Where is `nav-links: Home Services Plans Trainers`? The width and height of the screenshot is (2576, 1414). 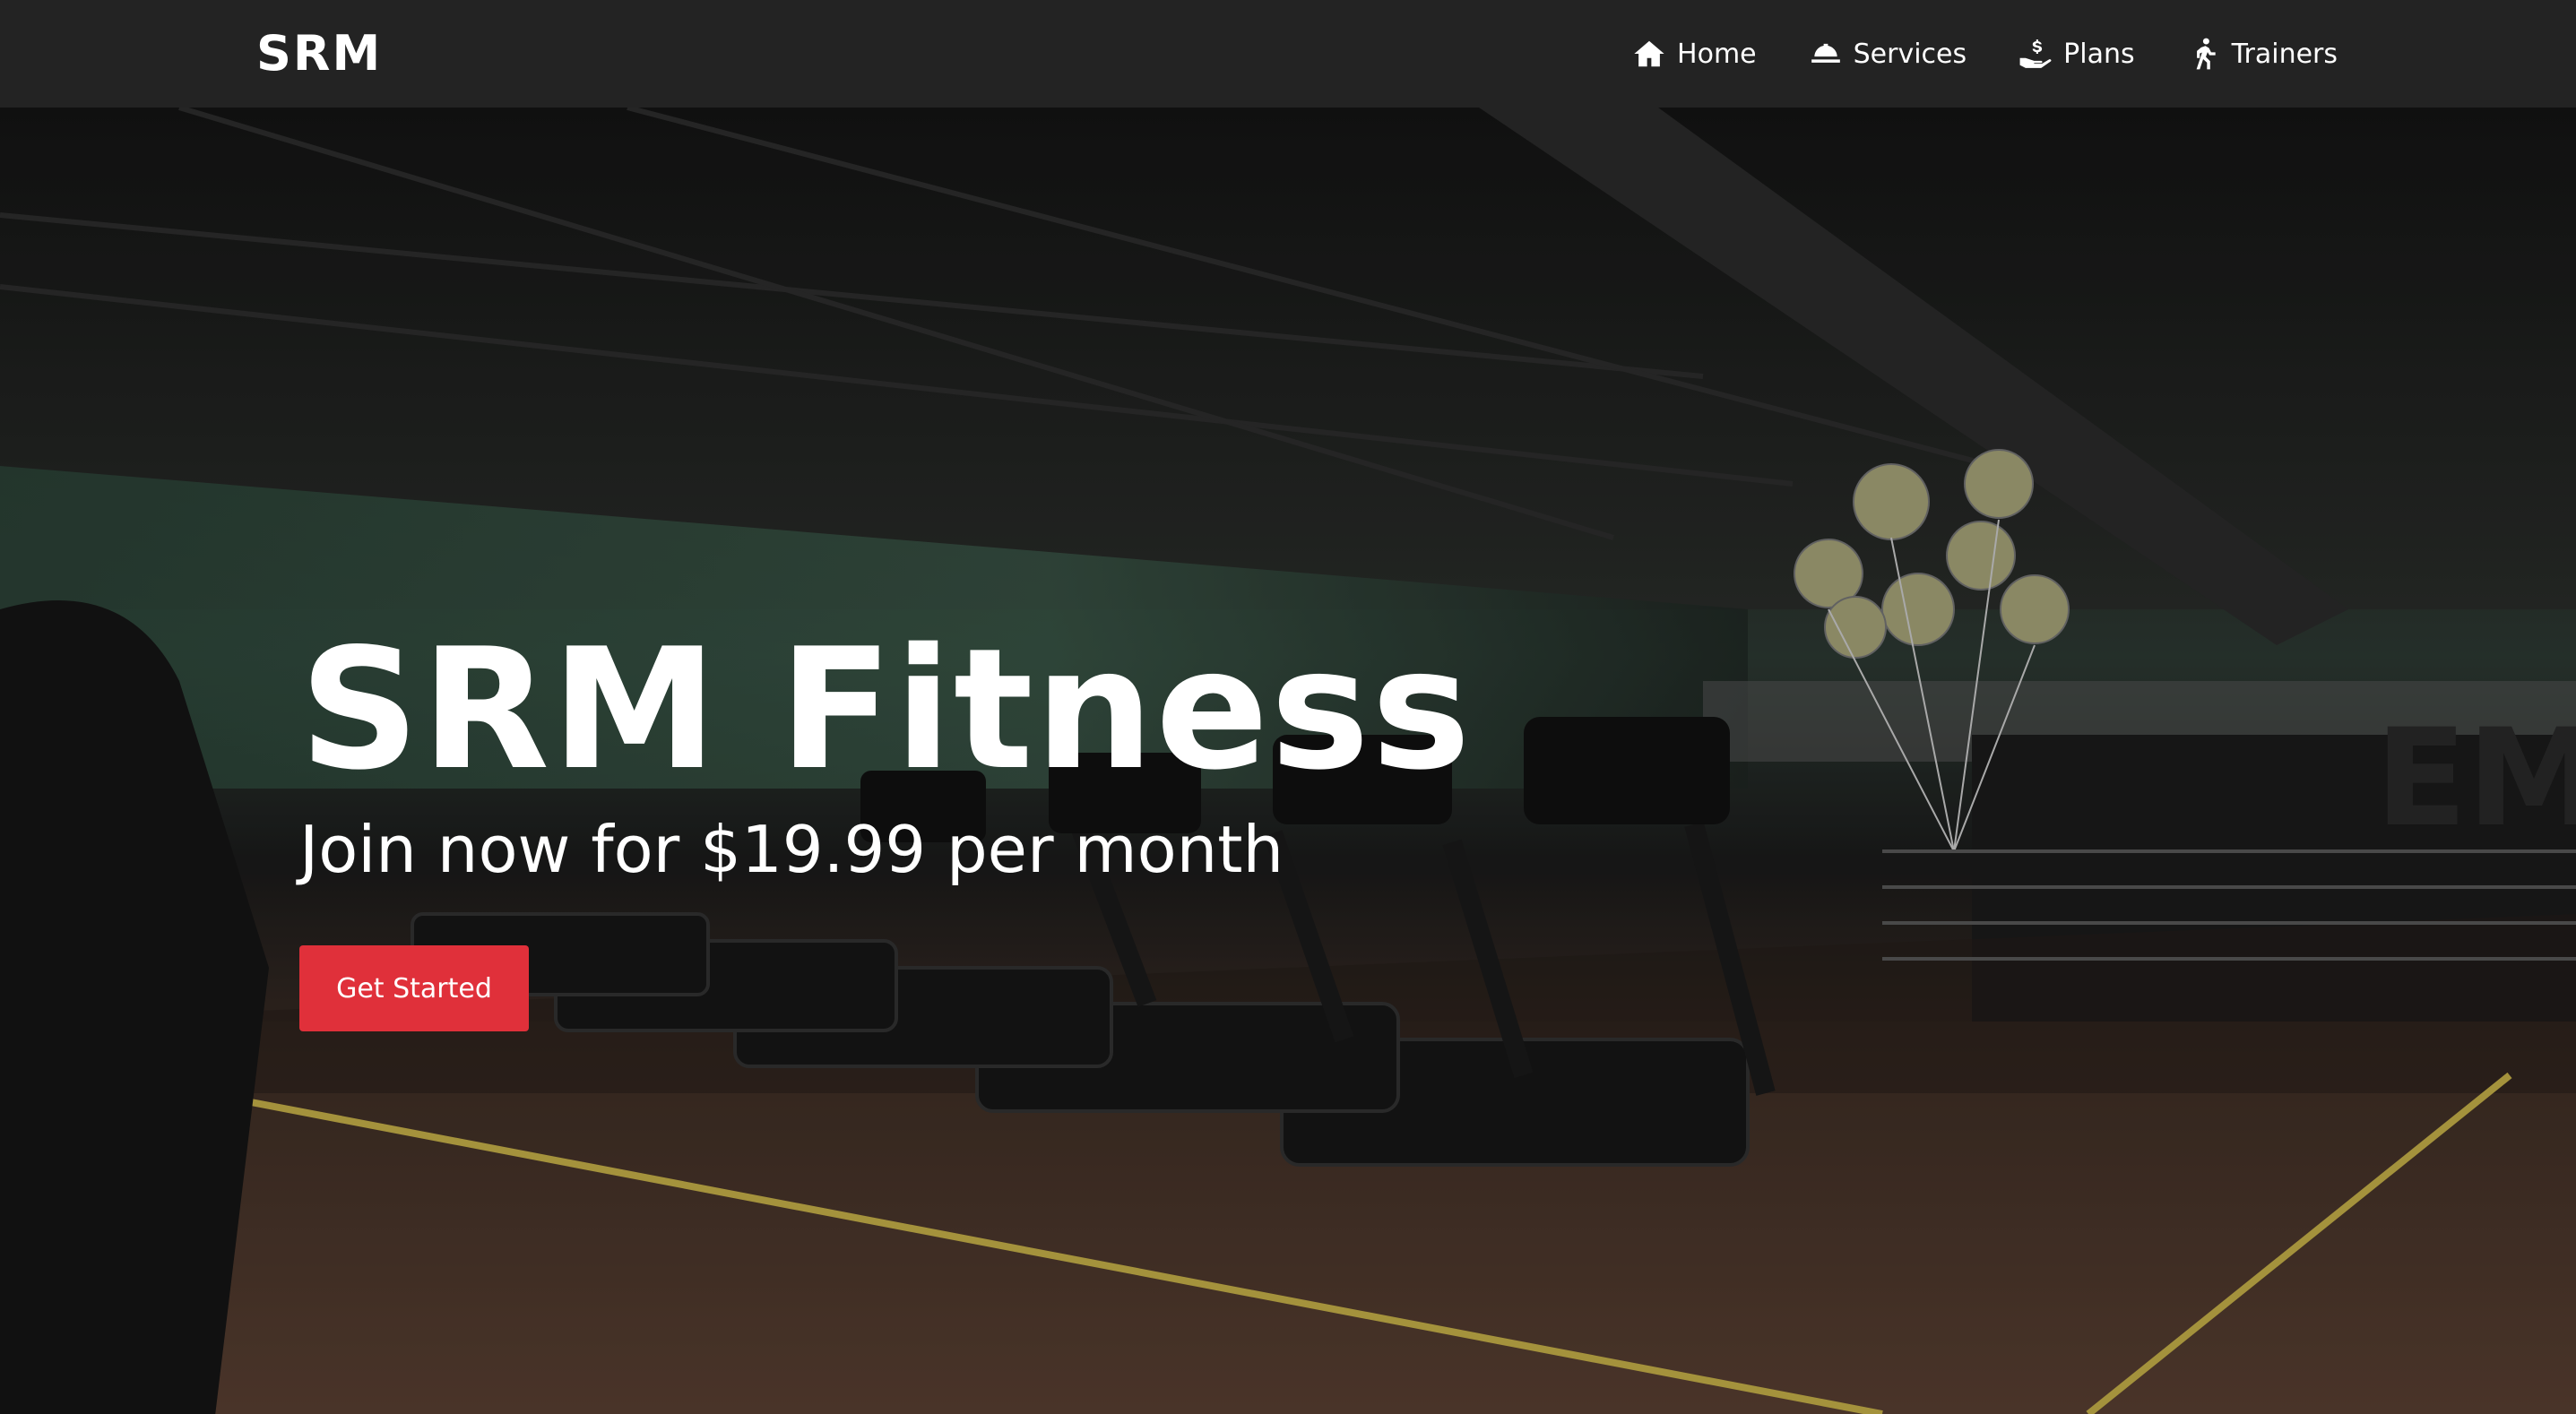
nav-links: Home Services Plans Trainers is located at coordinates (1972, 54).